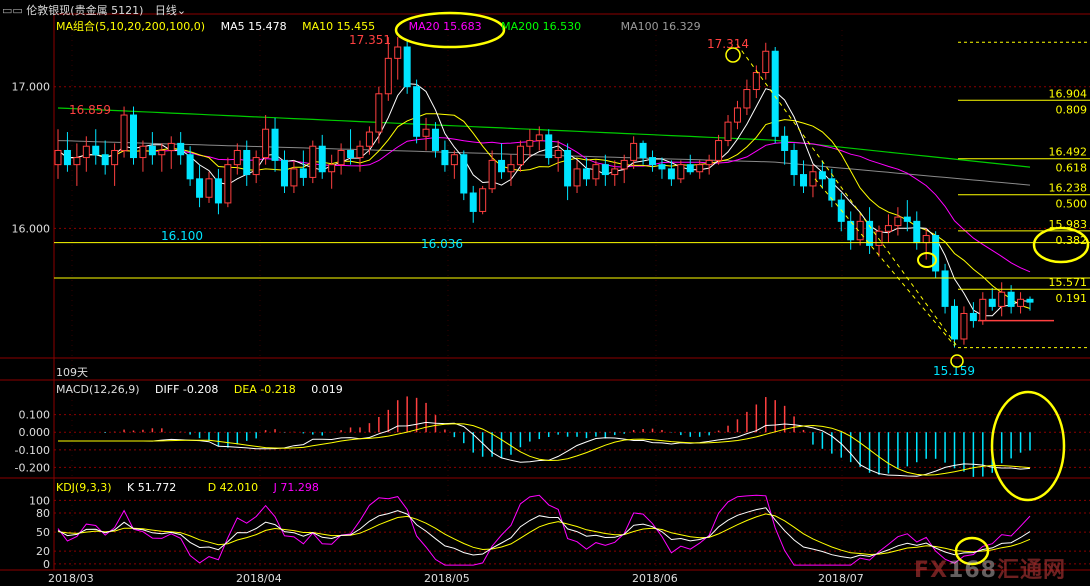 The height and width of the screenshot is (586, 1090). Describe the element at coordinates (259, 578) in the screenshot. I see `x-tick-label: 2018/04` at that location.